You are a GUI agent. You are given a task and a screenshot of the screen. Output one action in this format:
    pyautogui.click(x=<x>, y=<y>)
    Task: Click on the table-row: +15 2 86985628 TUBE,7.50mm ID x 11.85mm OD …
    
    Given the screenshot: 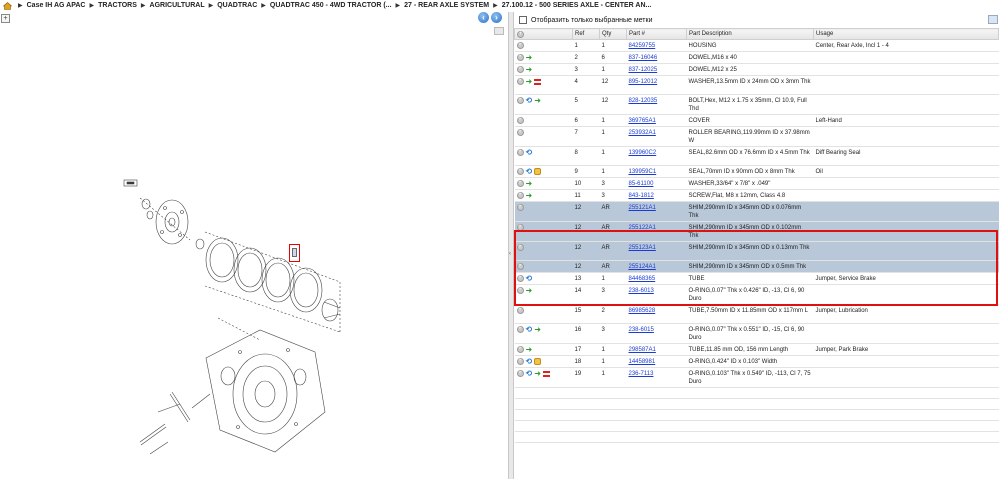 What is the action you would take?
    pyautogui.click(x=756, y=314)
    